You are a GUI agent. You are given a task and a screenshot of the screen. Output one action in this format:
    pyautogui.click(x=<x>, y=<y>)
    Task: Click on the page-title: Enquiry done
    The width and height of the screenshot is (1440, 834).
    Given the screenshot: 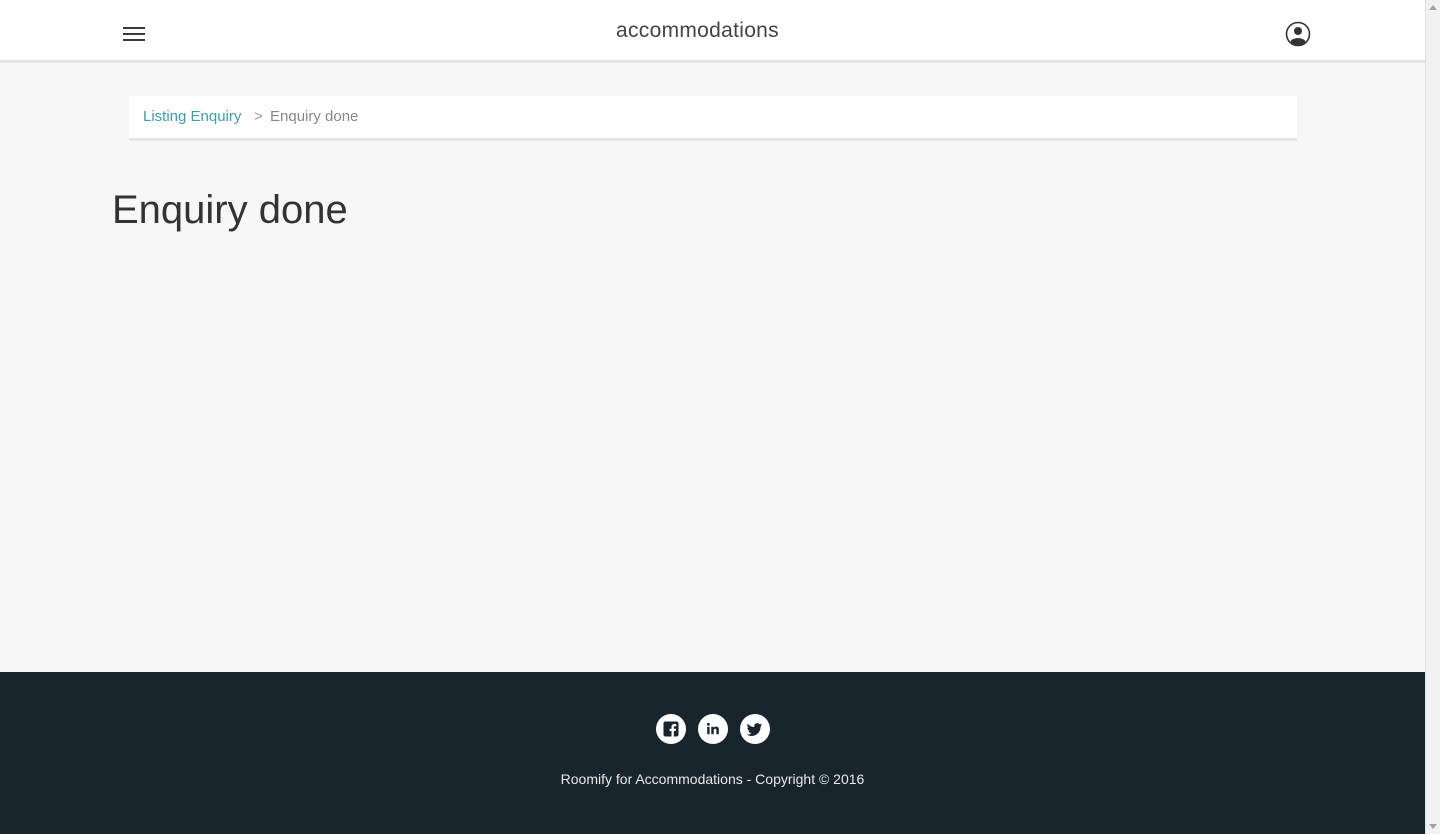 What is the action you would take?
    pyautogui.click(x=230, y=210)
    